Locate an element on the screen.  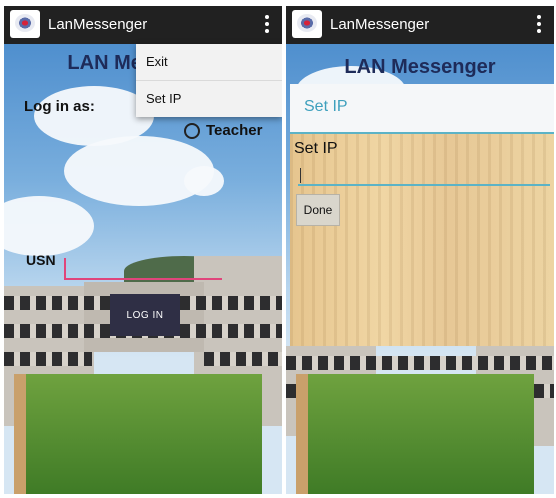
teacher-radio-option: Teacher is located at coordinates (223, 130).